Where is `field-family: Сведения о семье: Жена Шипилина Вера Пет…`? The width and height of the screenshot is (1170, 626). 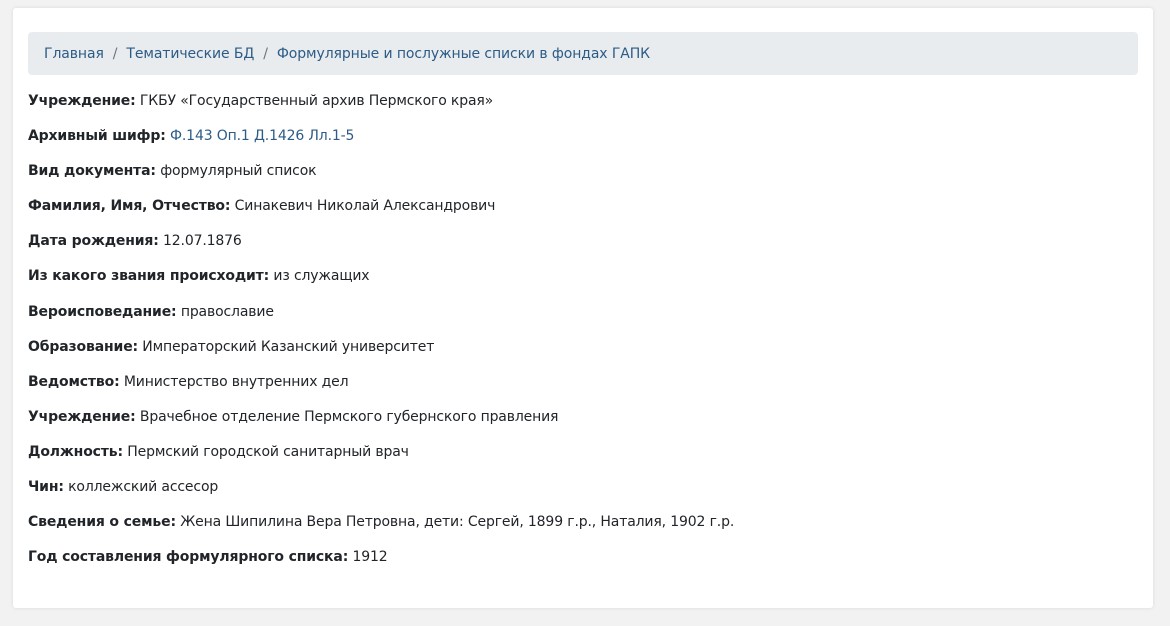
field-family: Сведения о семье: Жена Шипилина Вера Пет… is located at coordinates (381, 530).